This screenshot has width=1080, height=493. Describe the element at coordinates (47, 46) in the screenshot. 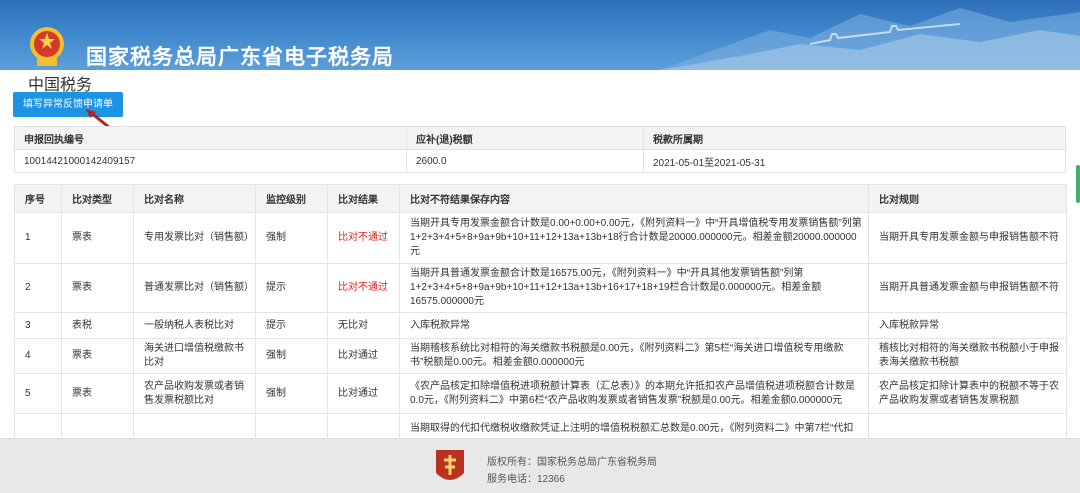

I see `tax-emblem-icon` at that location.